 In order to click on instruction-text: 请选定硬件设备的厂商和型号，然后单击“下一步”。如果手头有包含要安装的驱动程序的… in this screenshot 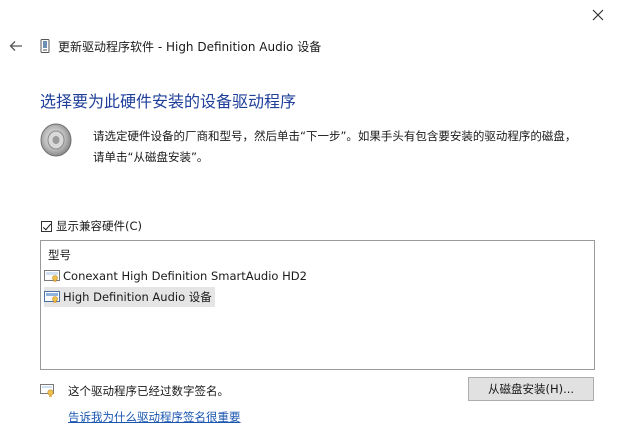, I will do `click(353, 147)`.